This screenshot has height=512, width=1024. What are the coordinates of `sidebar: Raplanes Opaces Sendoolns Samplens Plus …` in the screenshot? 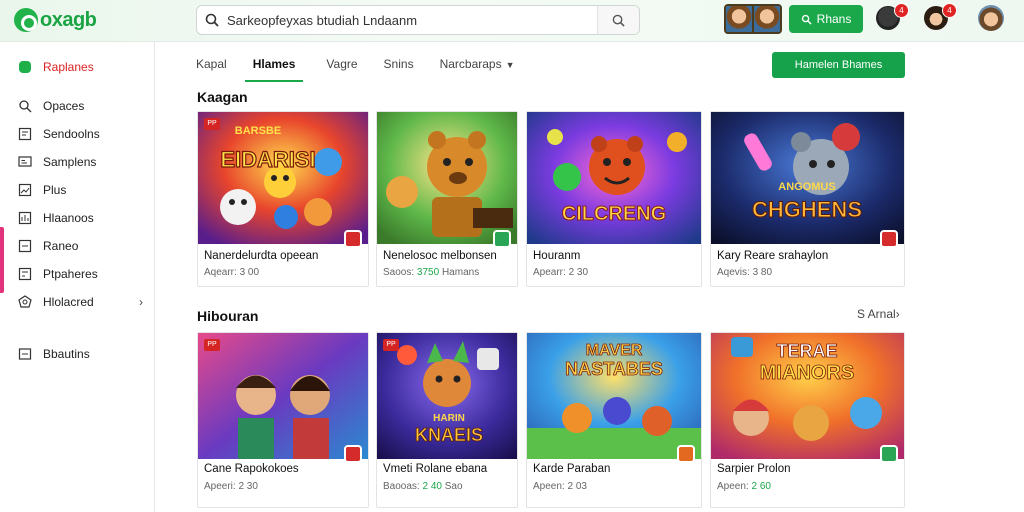 It's located at (77, 277).